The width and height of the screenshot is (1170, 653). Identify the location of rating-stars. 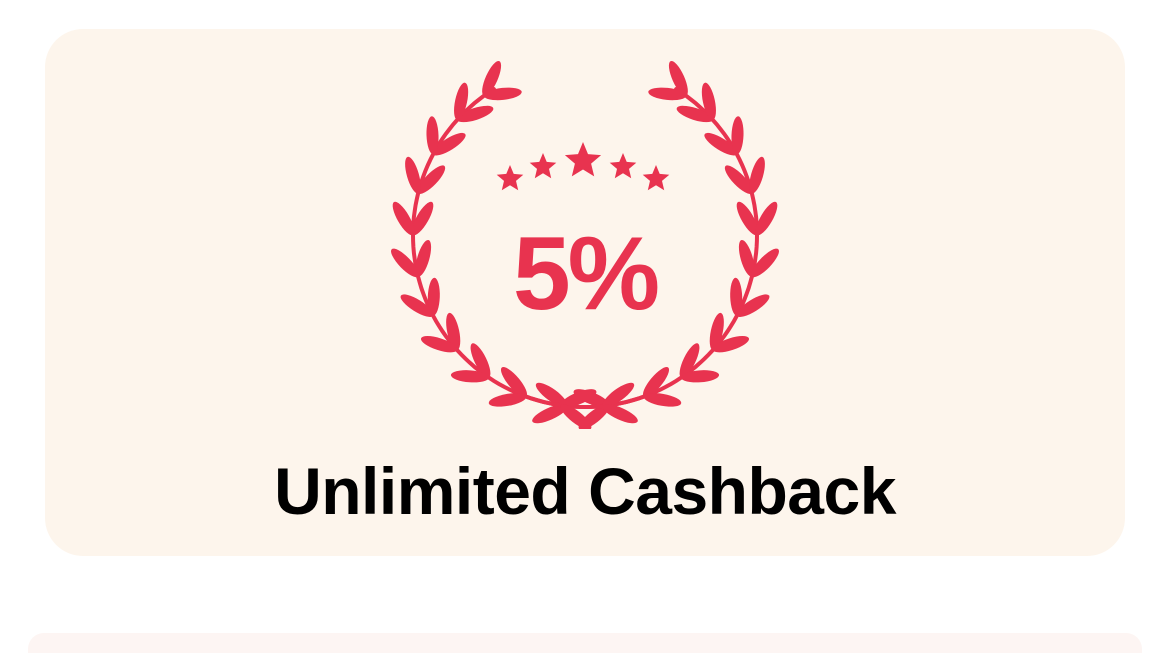
(583, 166).